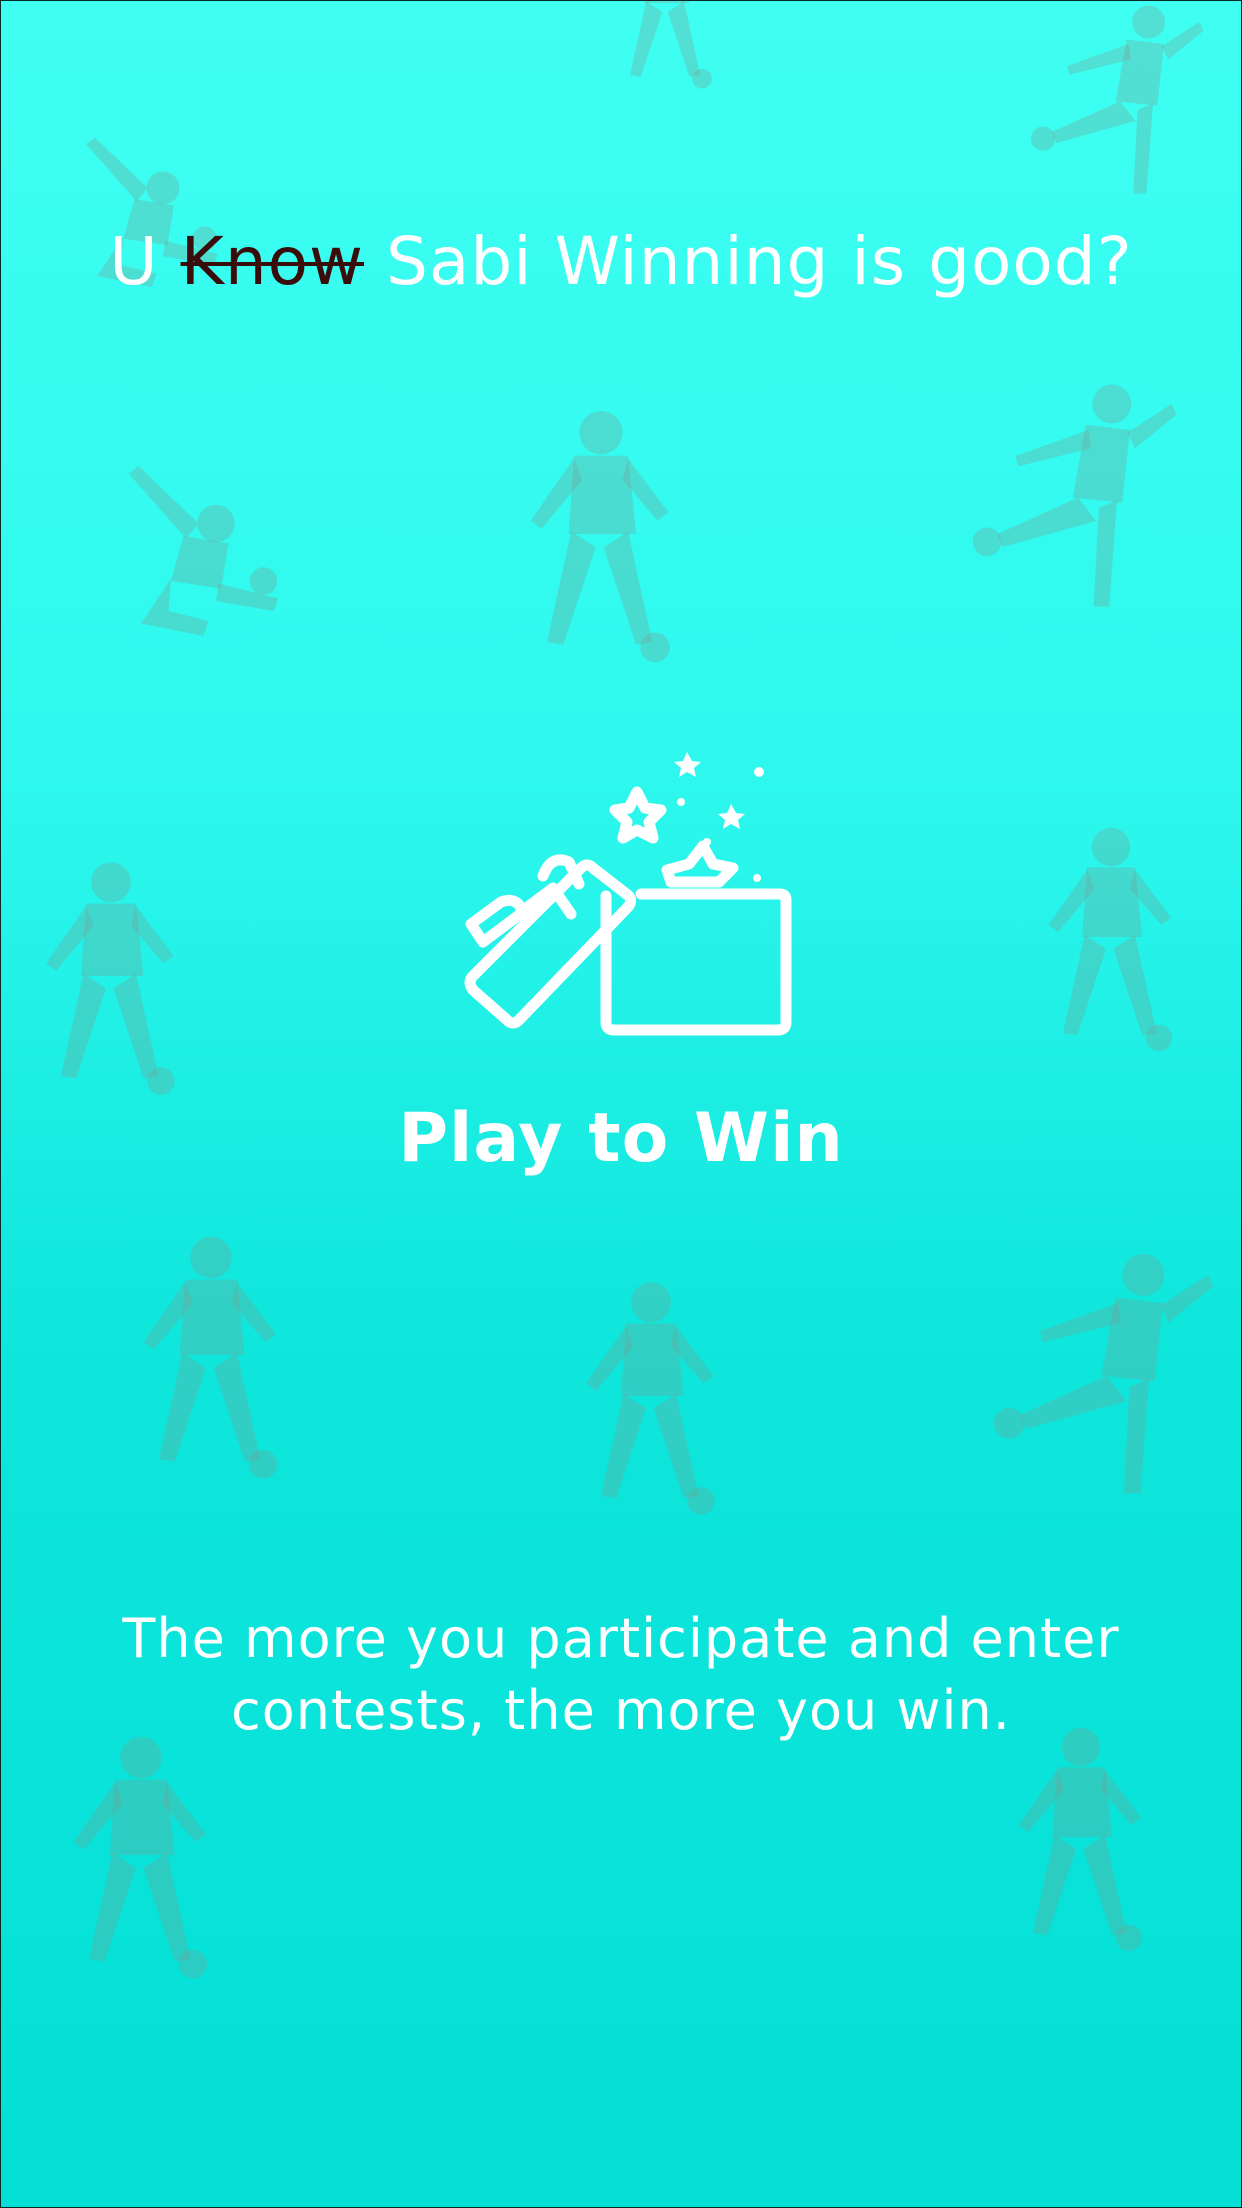 The height and width of the screenshot is (2208, 1242). I want to click on tagline-prefix: U, so click(134, 261).